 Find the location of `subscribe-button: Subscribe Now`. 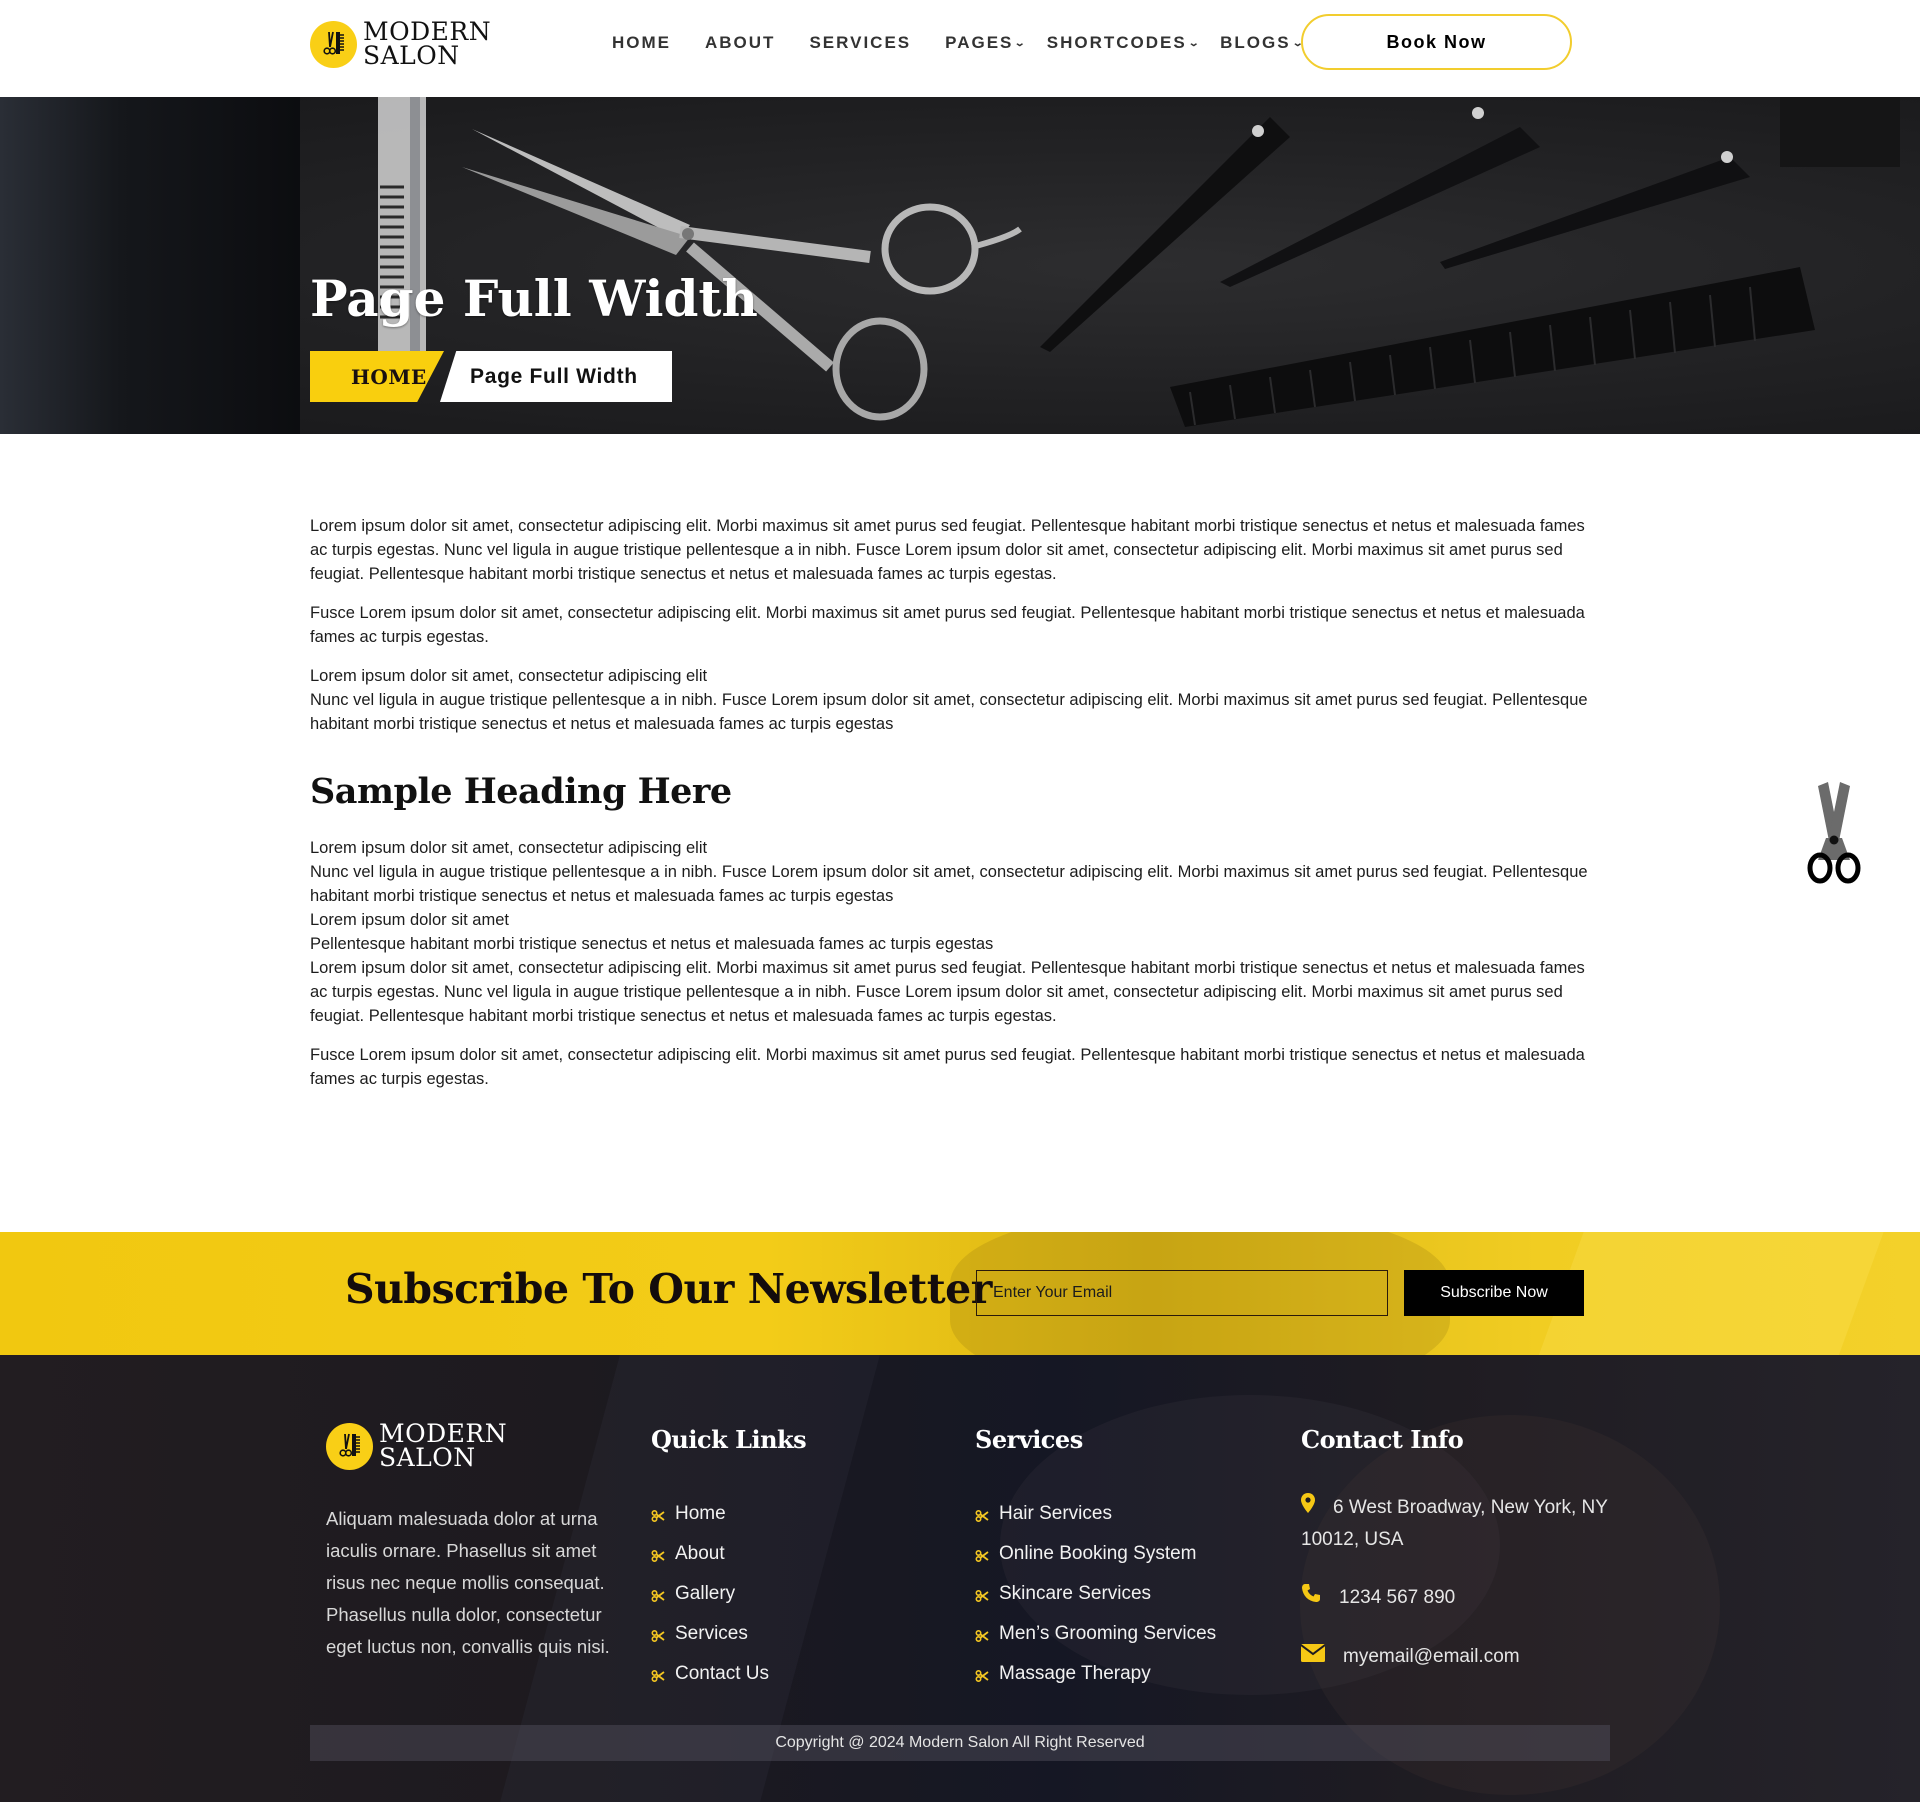

subscribe-button: Subscribe Now is located at coordinates (1494, 1293).